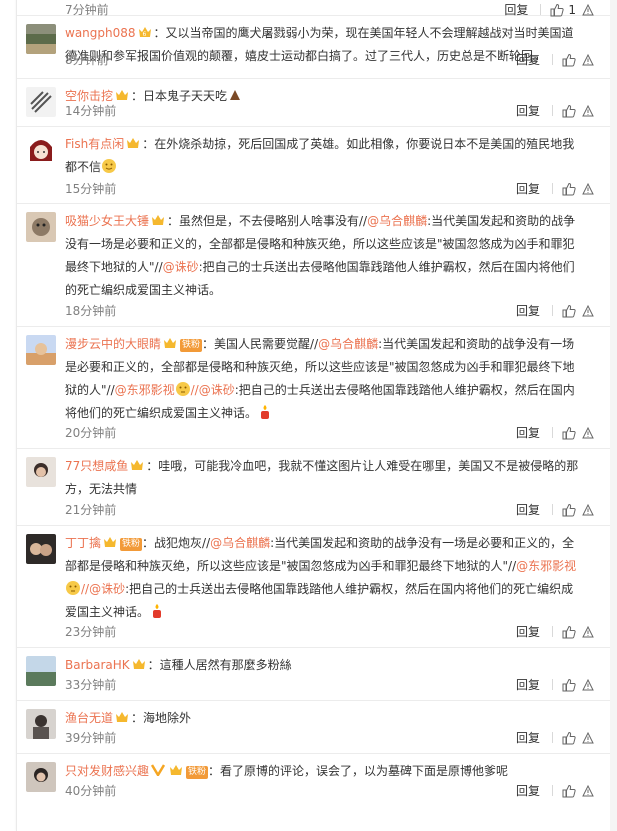  What do you see at coordinates (176, 543) in the screenshot?
I see `comment-text: ：战犯炮灰//` at bounding box center [176, 543].